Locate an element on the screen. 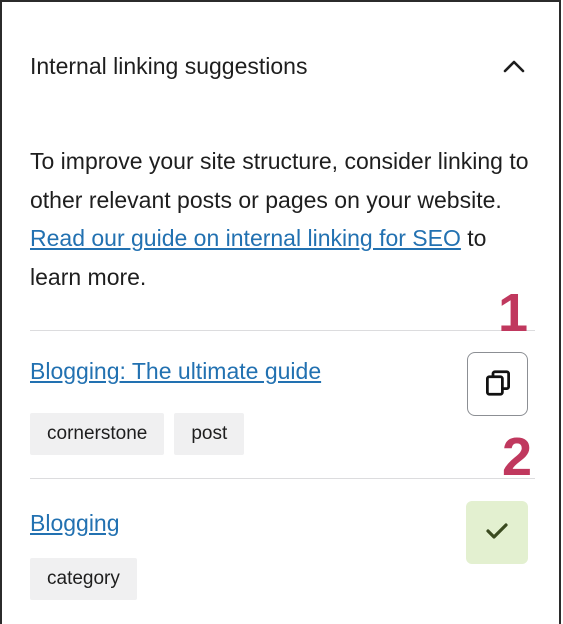  tag: category is located at coordinates (83, 579).